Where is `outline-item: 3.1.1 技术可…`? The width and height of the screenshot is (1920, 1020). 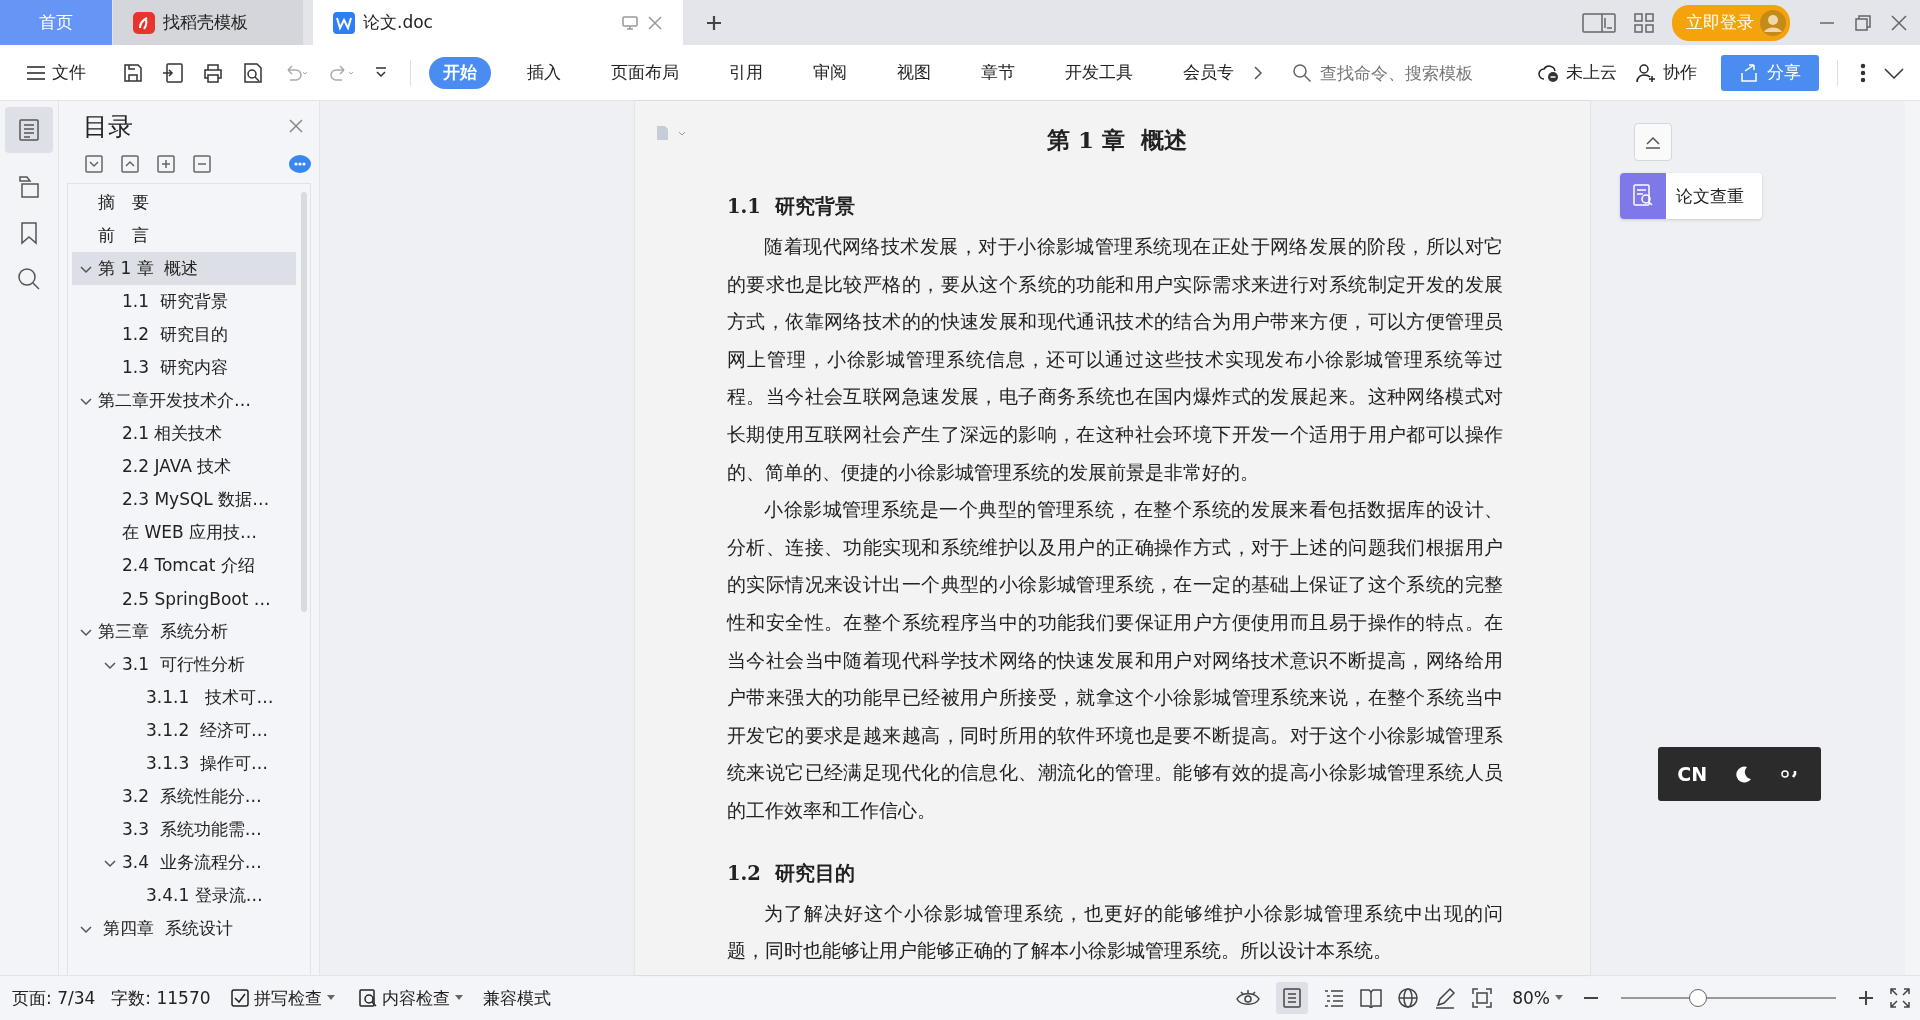 outline-item: 3.1.1 技术可… is located at coordinates (184, 697).